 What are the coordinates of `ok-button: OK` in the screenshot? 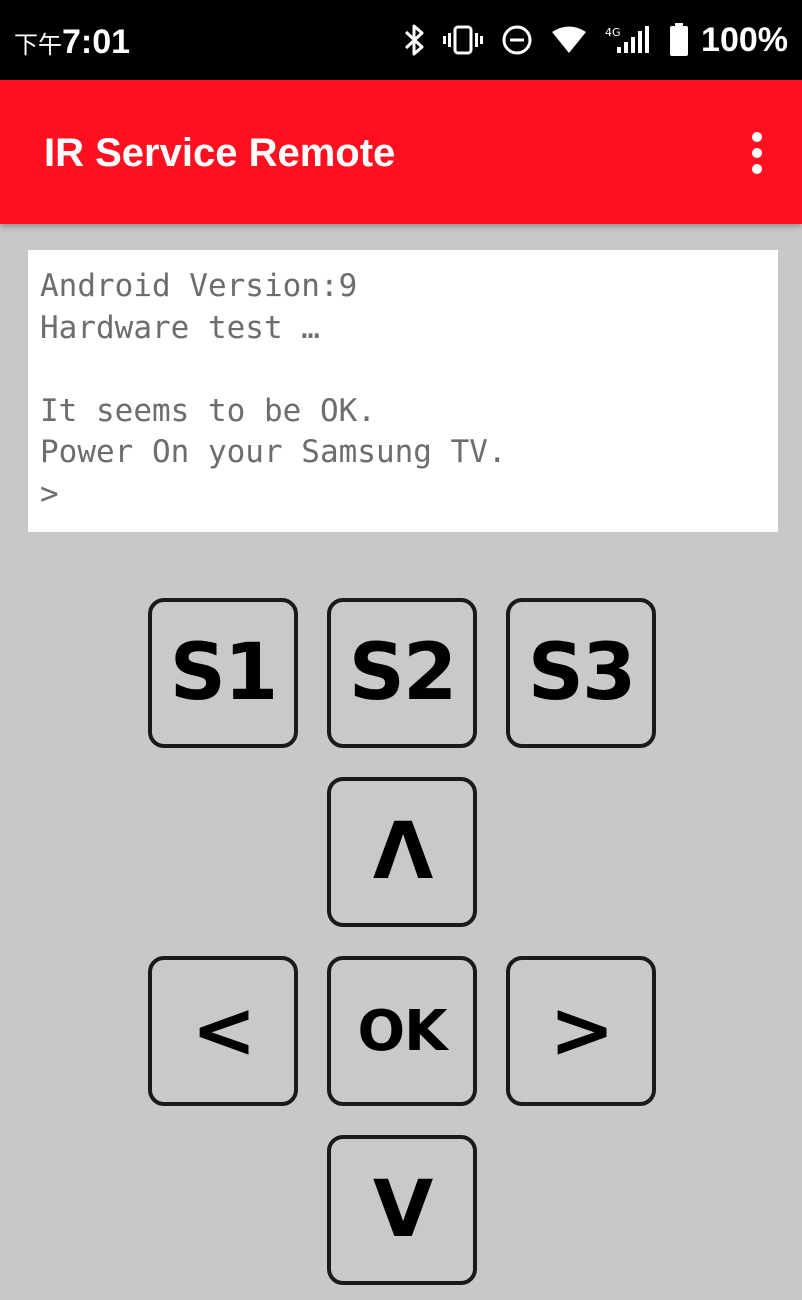 It's located at (402, 1031).